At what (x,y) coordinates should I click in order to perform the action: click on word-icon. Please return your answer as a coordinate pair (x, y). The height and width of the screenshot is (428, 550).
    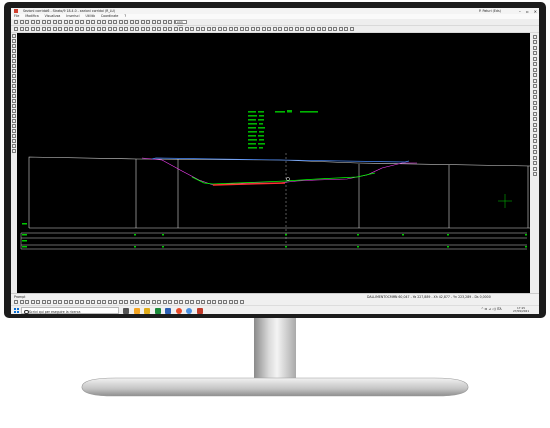
    Looking at the image, I should click on (168, 310).